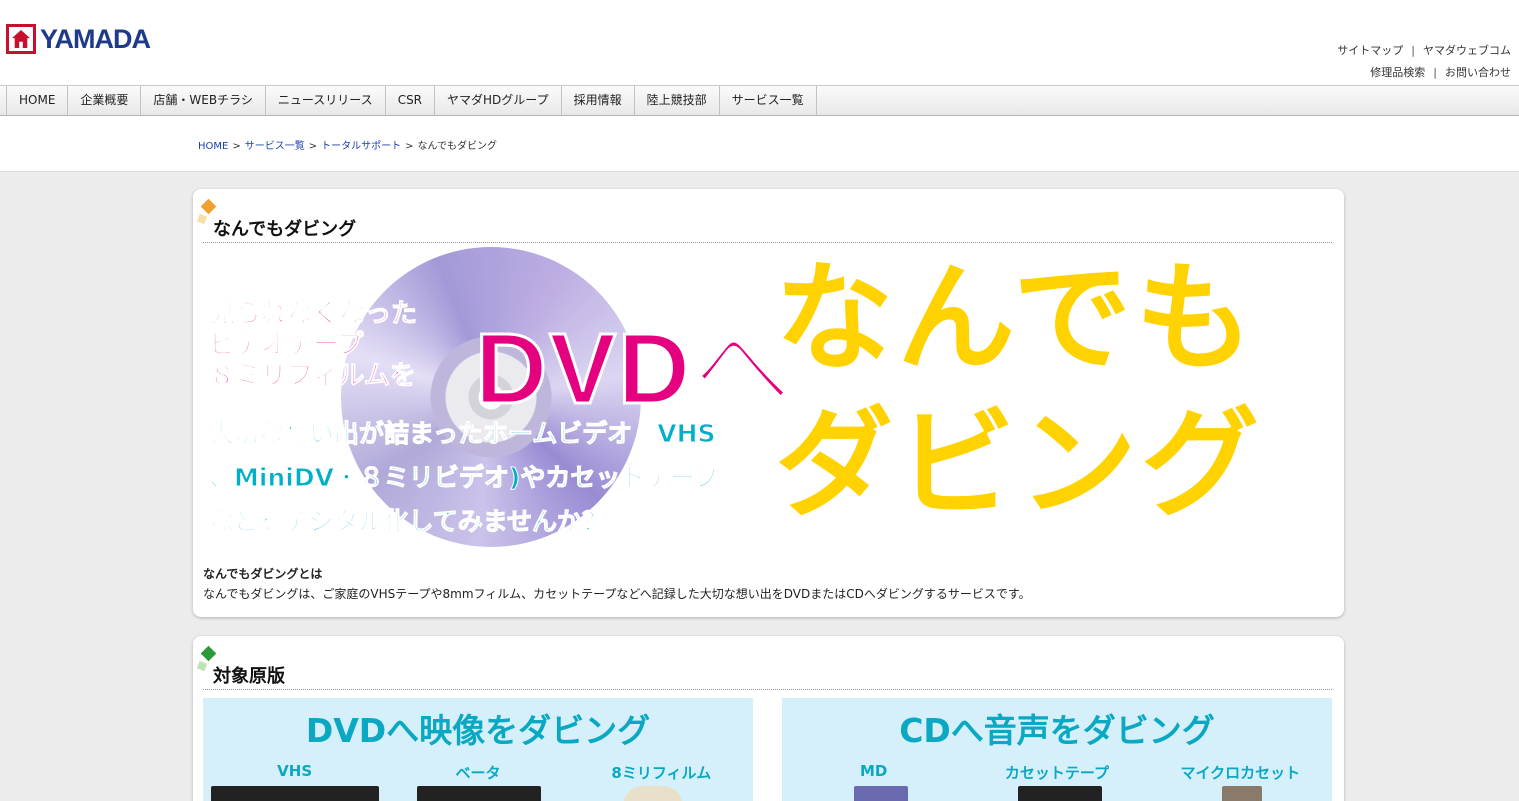  What do you see at coordinates (881, 793) in the screenshot?
I see `md-disc-image` at bounding box center [881, 793].